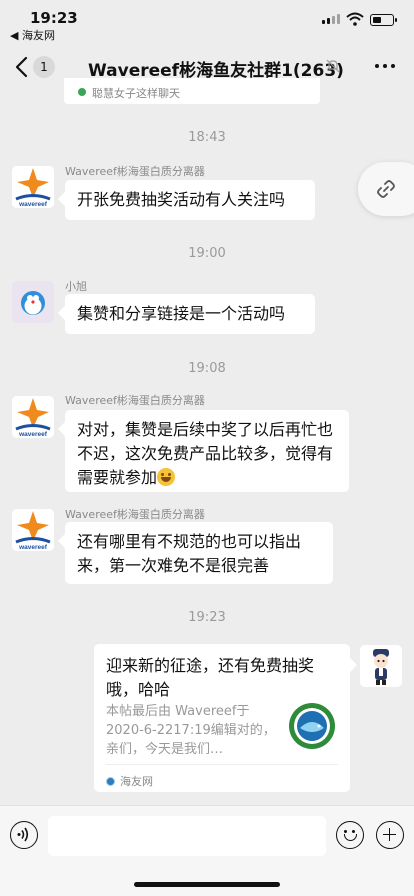 Image resolution: width=414 pixels, height=896 pixels. I want to click on link-card-source: 海友网, so click(136, 781).